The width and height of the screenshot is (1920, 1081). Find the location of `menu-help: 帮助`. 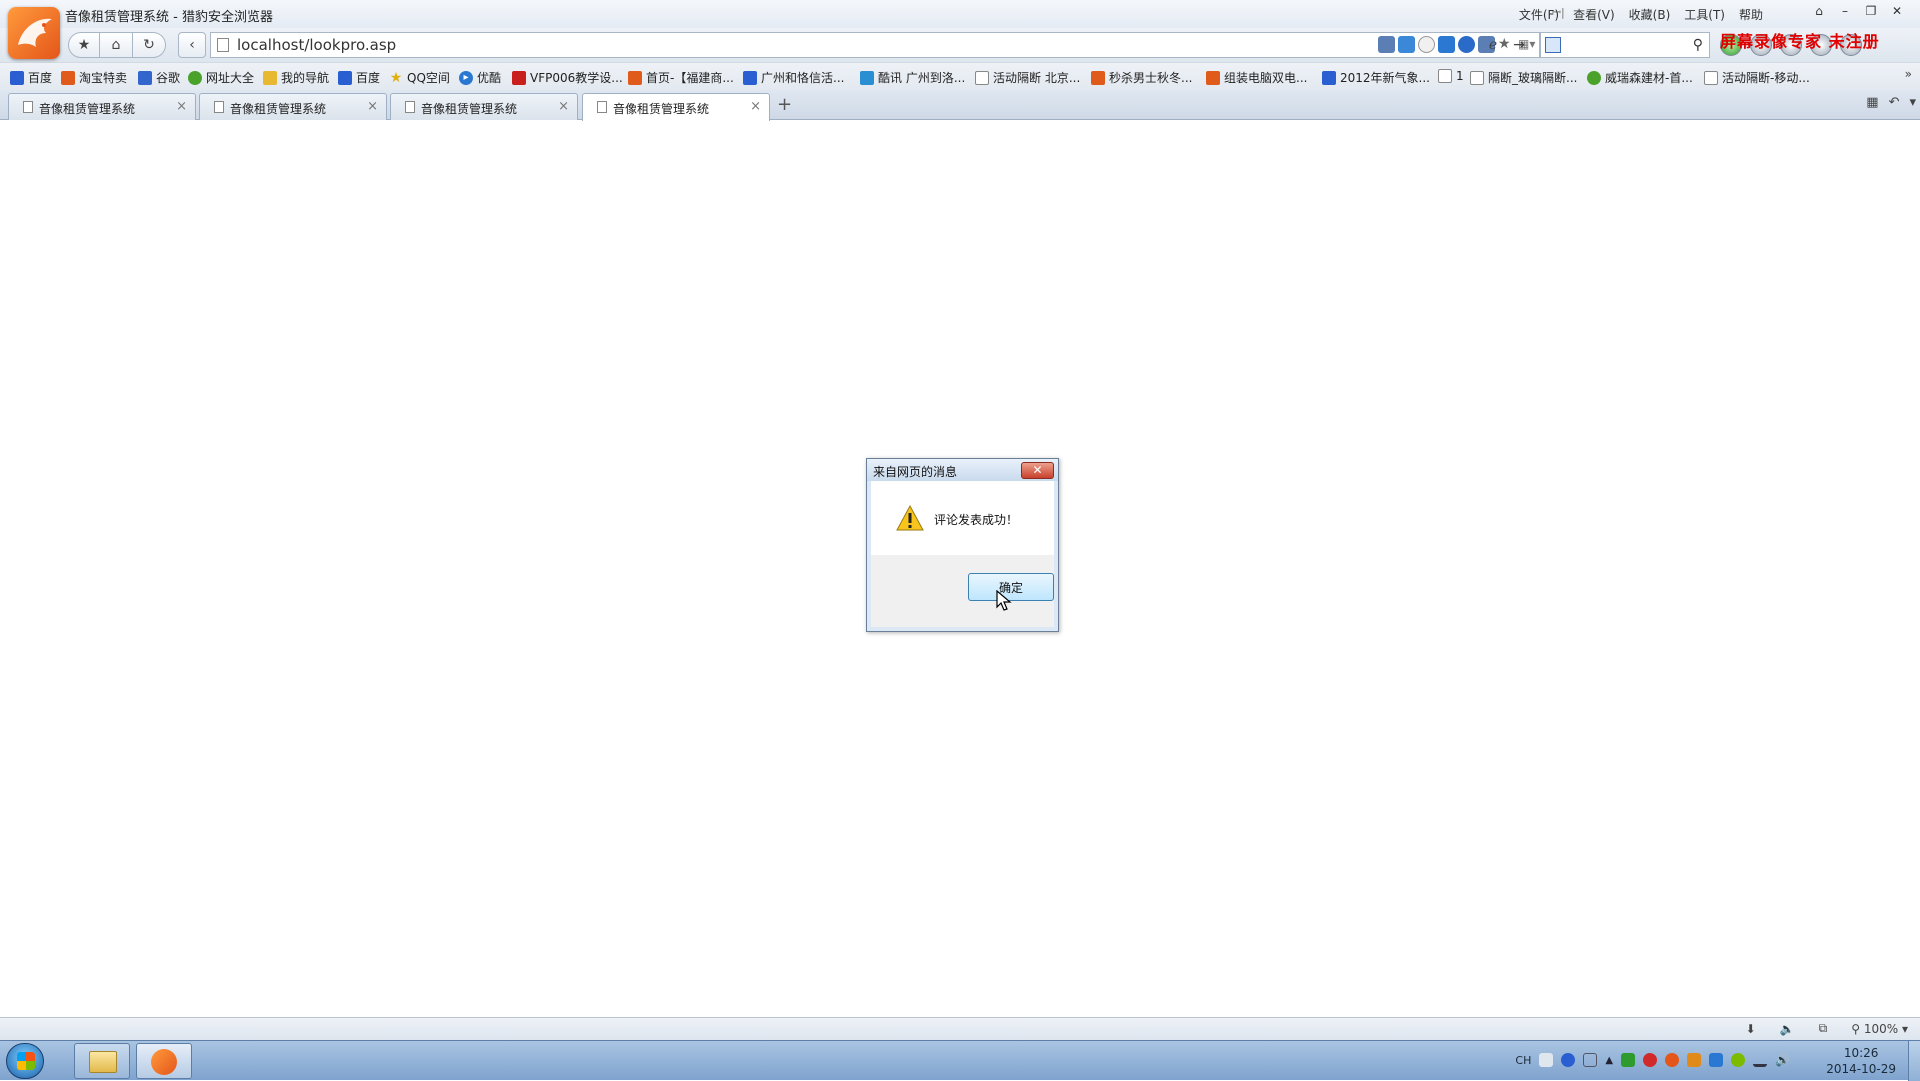

menu-help: 帮助 is located at coordinates (1751, 14).